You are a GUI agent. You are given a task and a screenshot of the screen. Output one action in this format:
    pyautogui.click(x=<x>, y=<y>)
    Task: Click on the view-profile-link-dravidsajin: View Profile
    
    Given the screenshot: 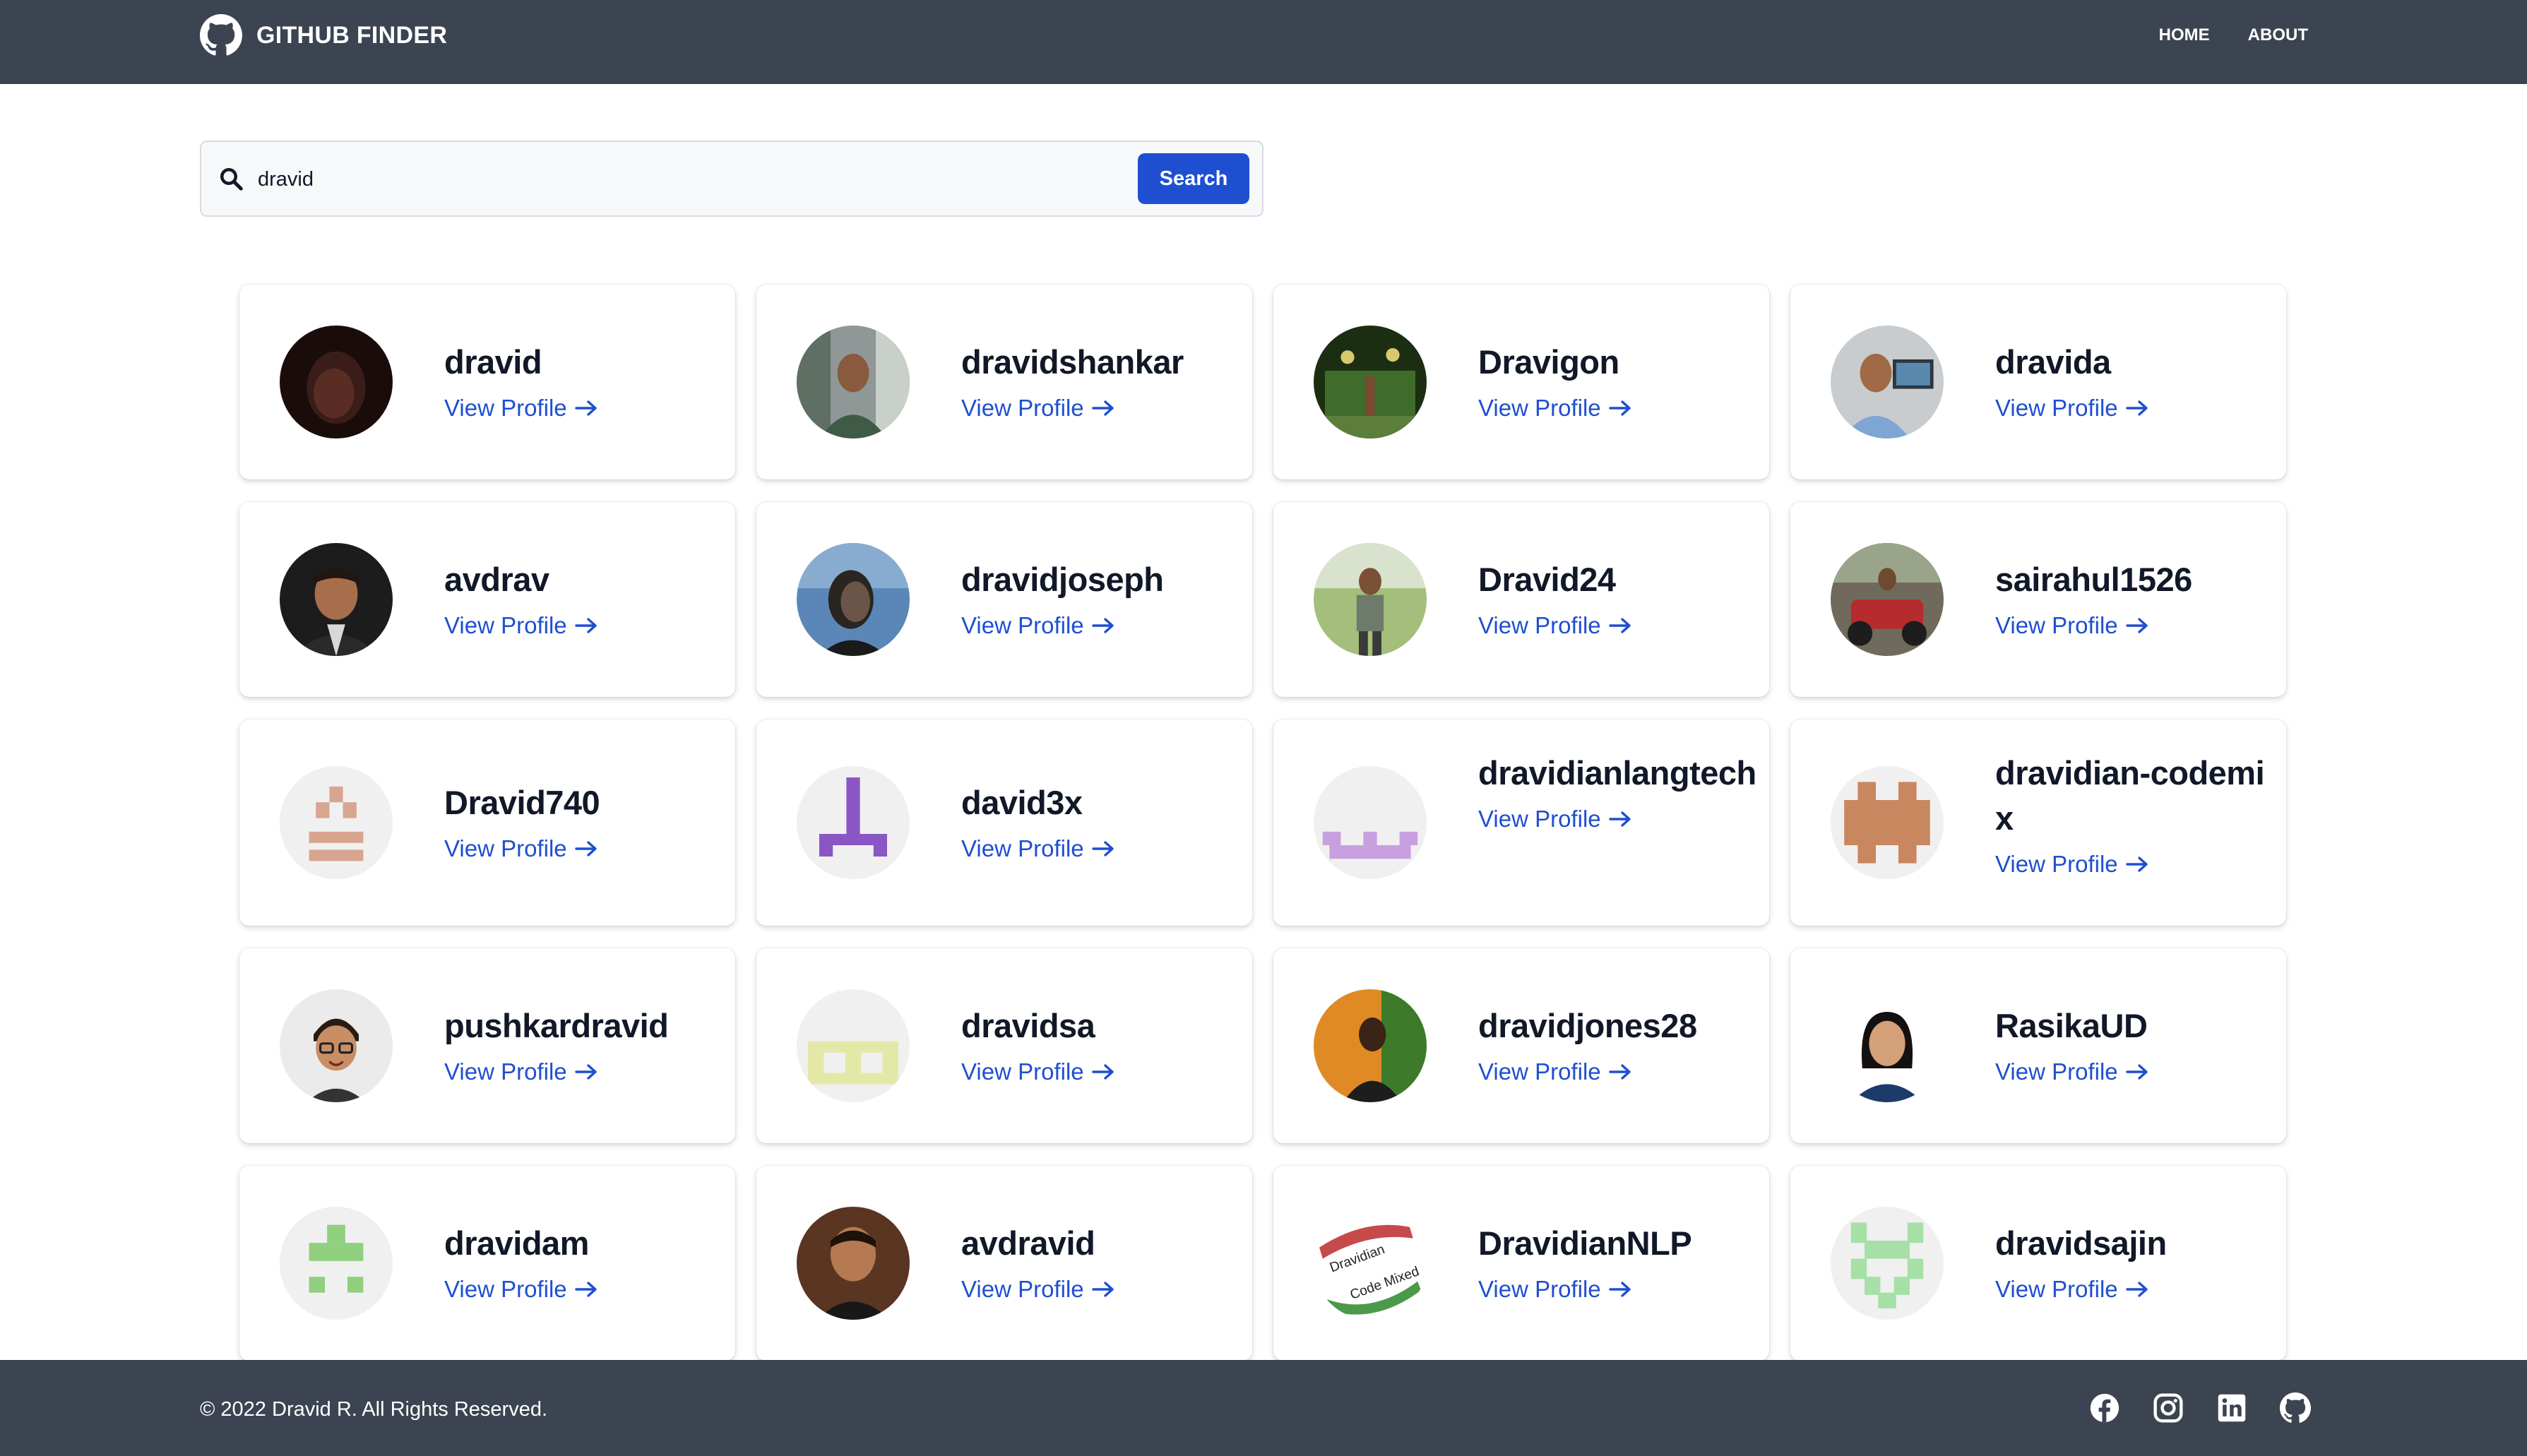 What is the action you would take?
    pyautogui.click(x=2072, y=1289)
    